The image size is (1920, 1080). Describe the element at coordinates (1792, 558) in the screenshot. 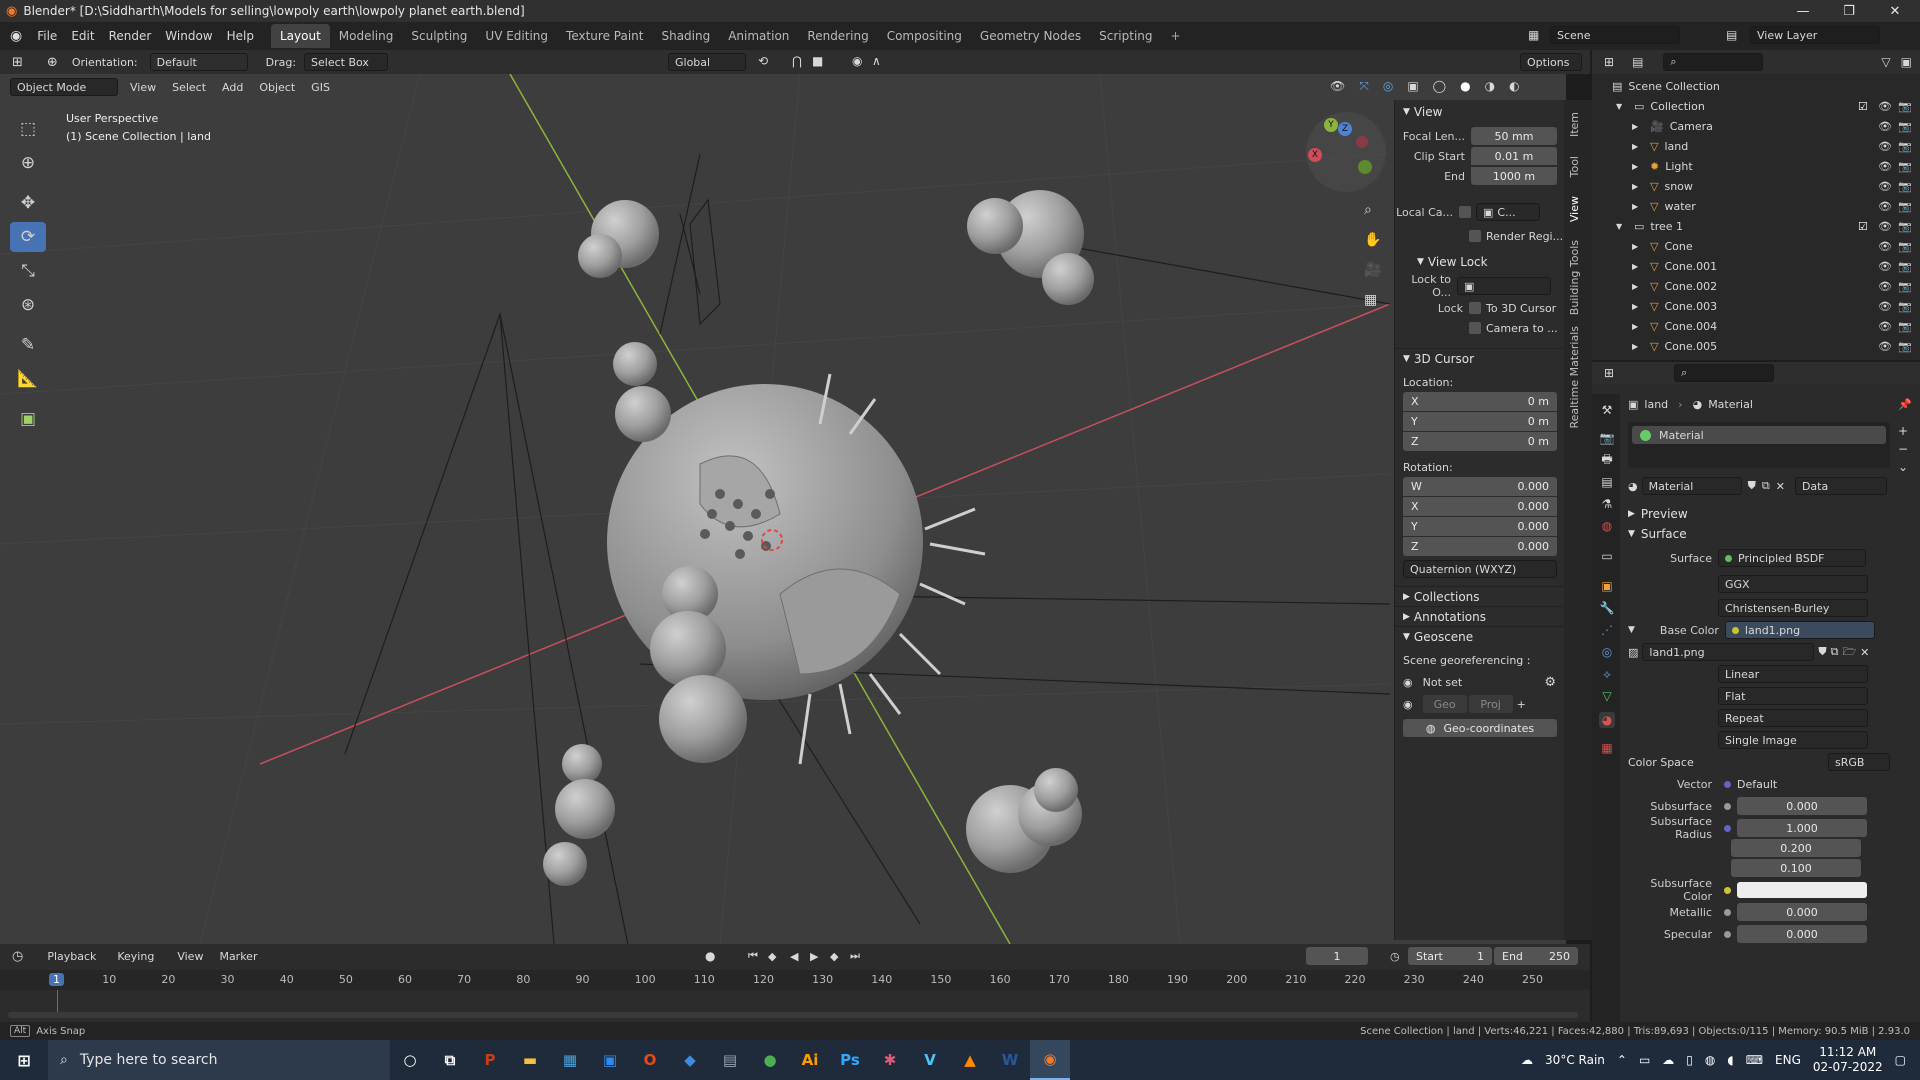

I see `surface-shader-field: Principled BSDF` at that location.